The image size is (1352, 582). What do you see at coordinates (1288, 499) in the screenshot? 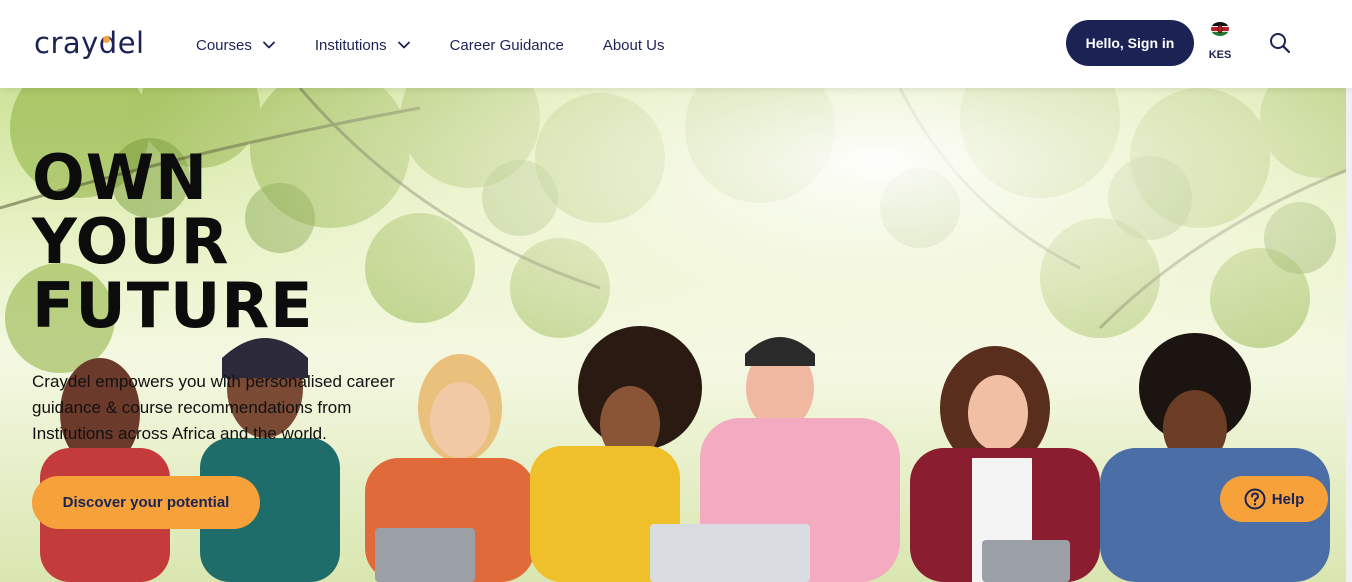
I see `help-label: Help` at bounding box center [1288, 499].